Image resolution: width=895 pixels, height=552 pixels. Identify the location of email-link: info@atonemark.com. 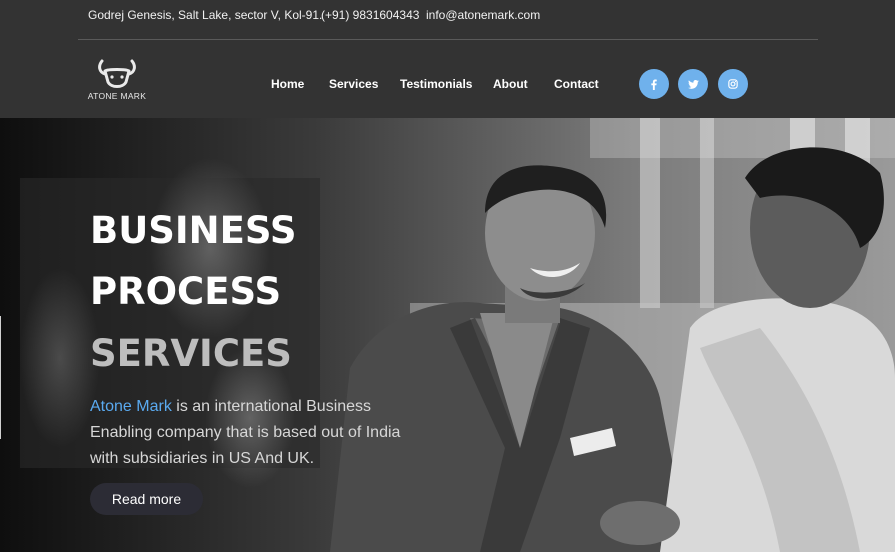
(483, 15).